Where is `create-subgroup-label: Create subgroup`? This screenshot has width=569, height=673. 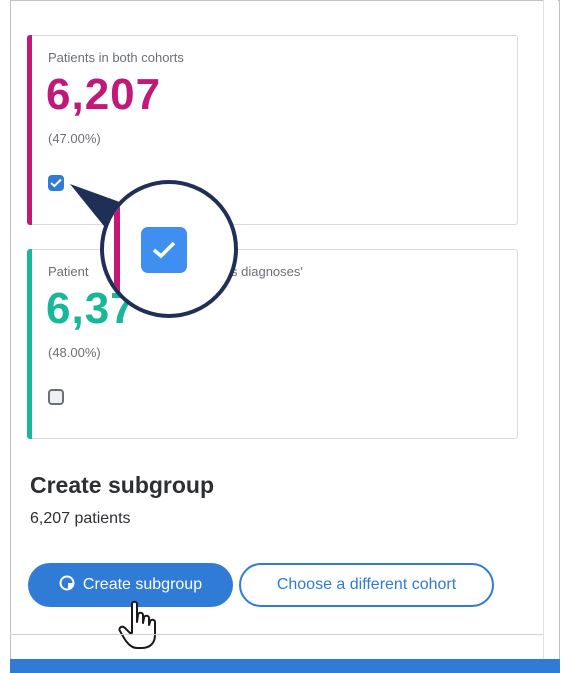
create-subgroup-label: Create subgroup is located at coordinates (142, 584).